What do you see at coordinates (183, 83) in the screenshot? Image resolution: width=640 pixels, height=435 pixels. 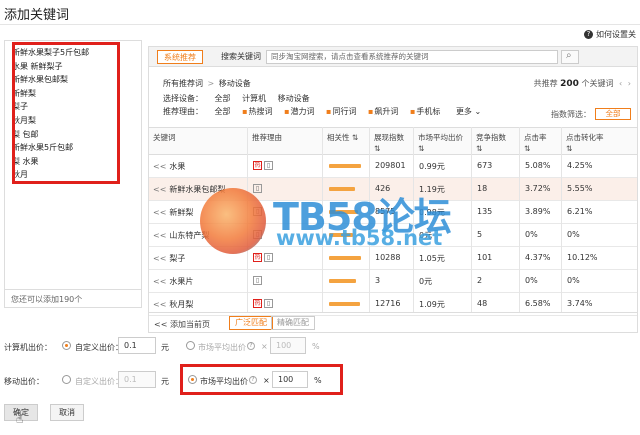 I see `breadcrumb-root: 所有推荐词` at bounding box center [183, 83].